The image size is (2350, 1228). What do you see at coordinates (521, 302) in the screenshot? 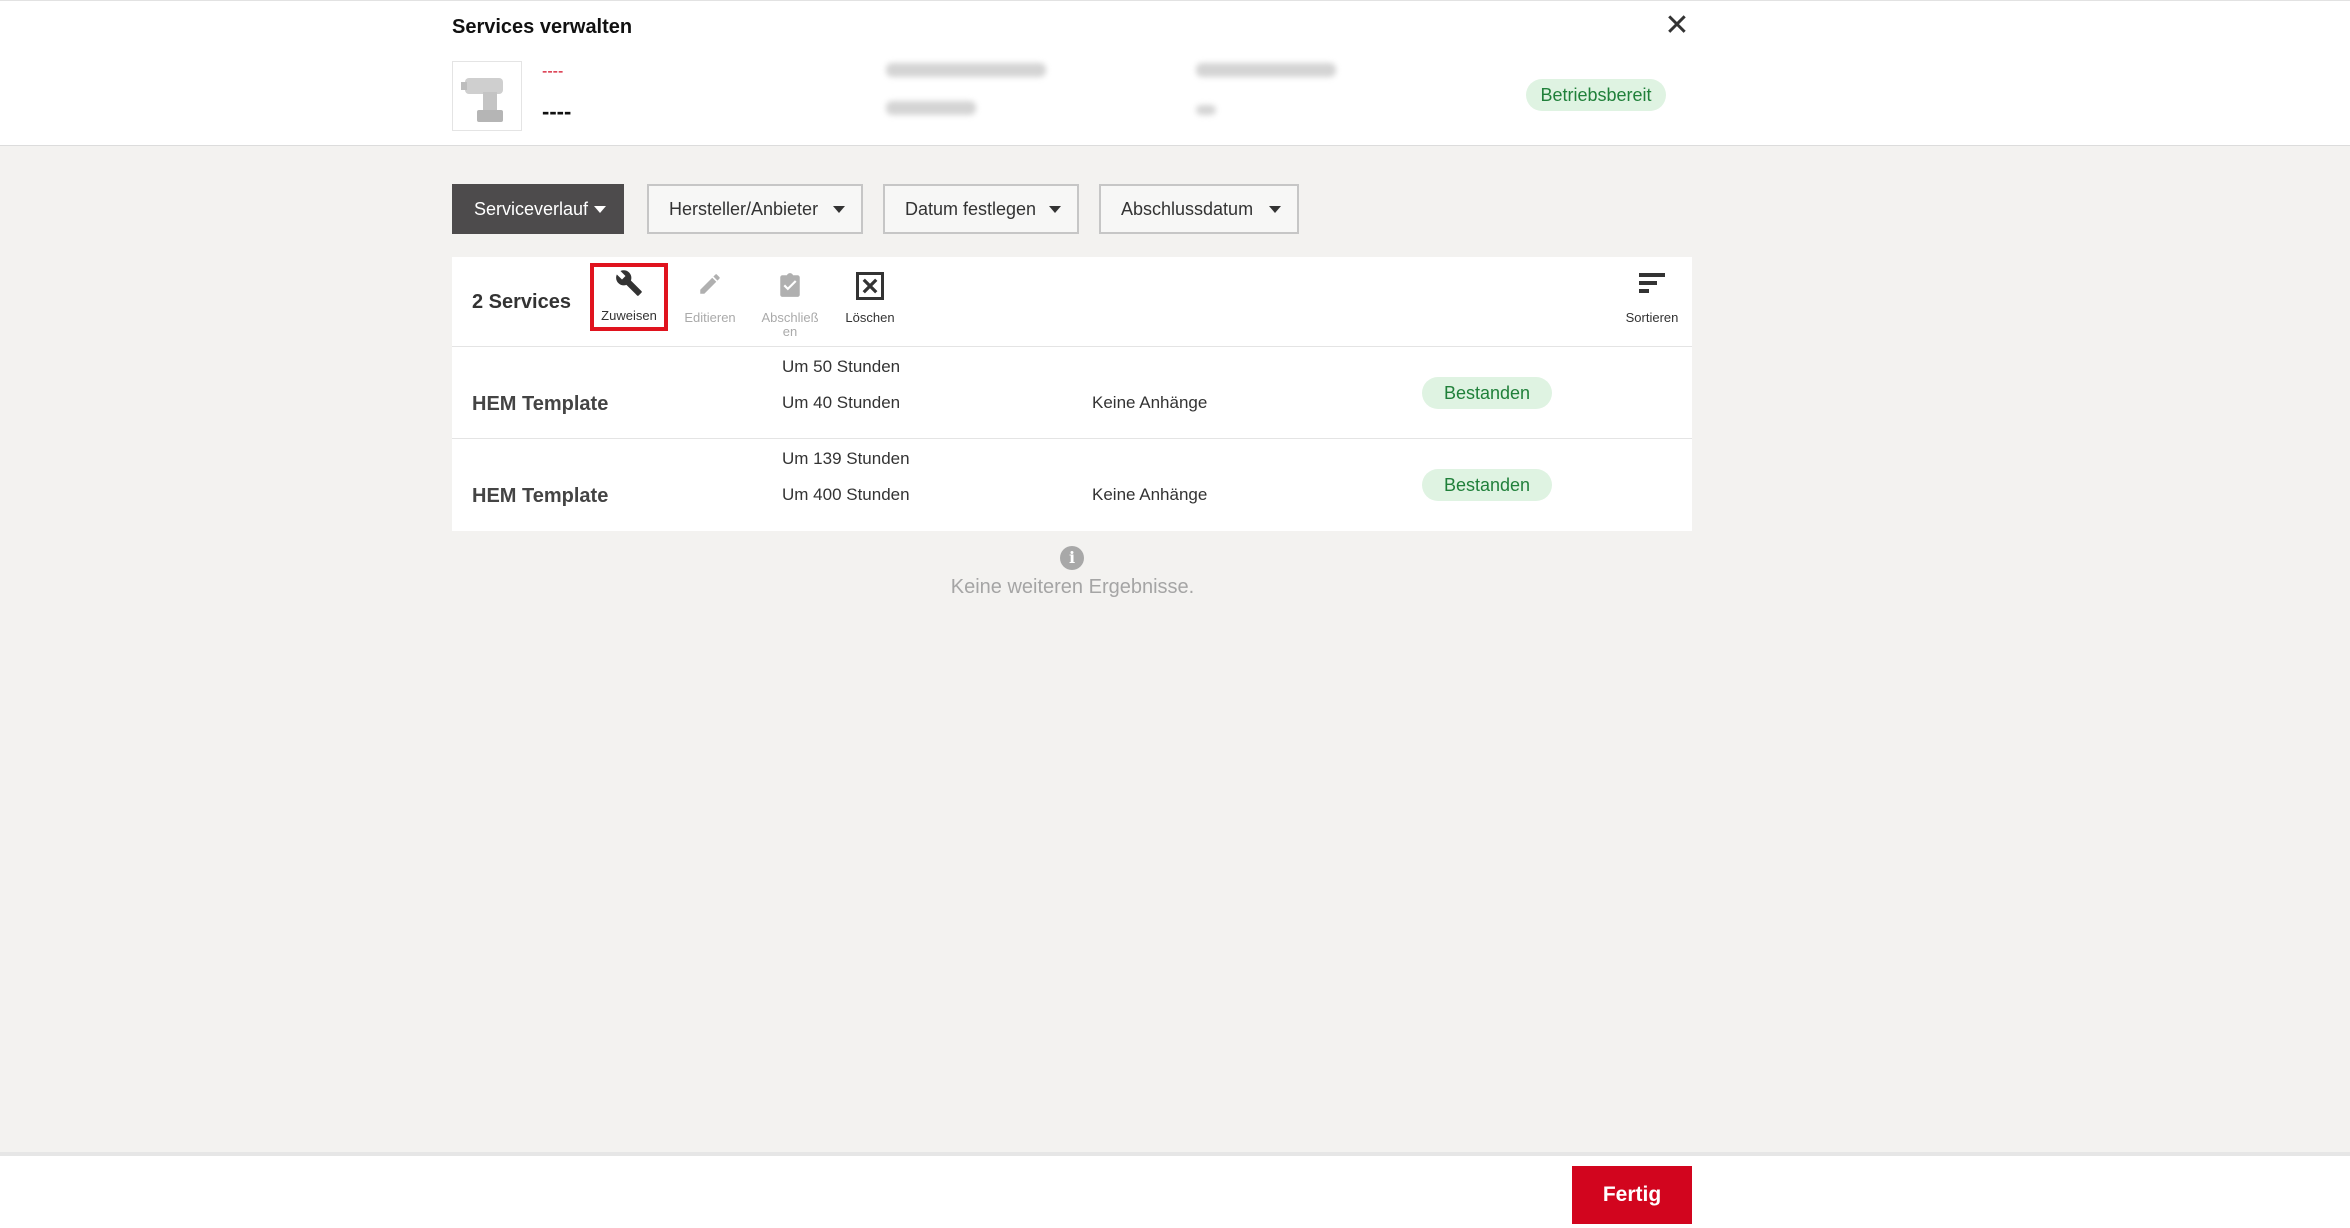
I see `services-count: 2 Services` at bounding box center [521, 302].